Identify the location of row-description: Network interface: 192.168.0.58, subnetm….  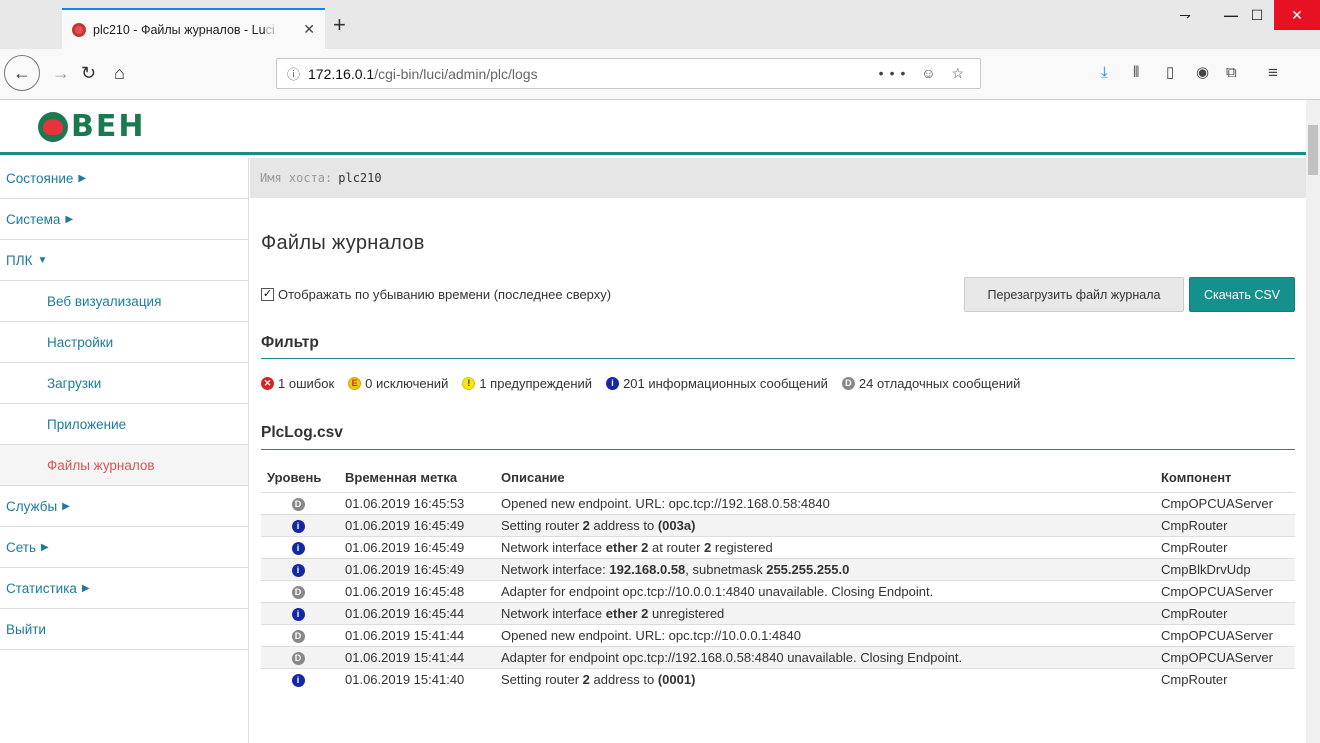
(825, 568).